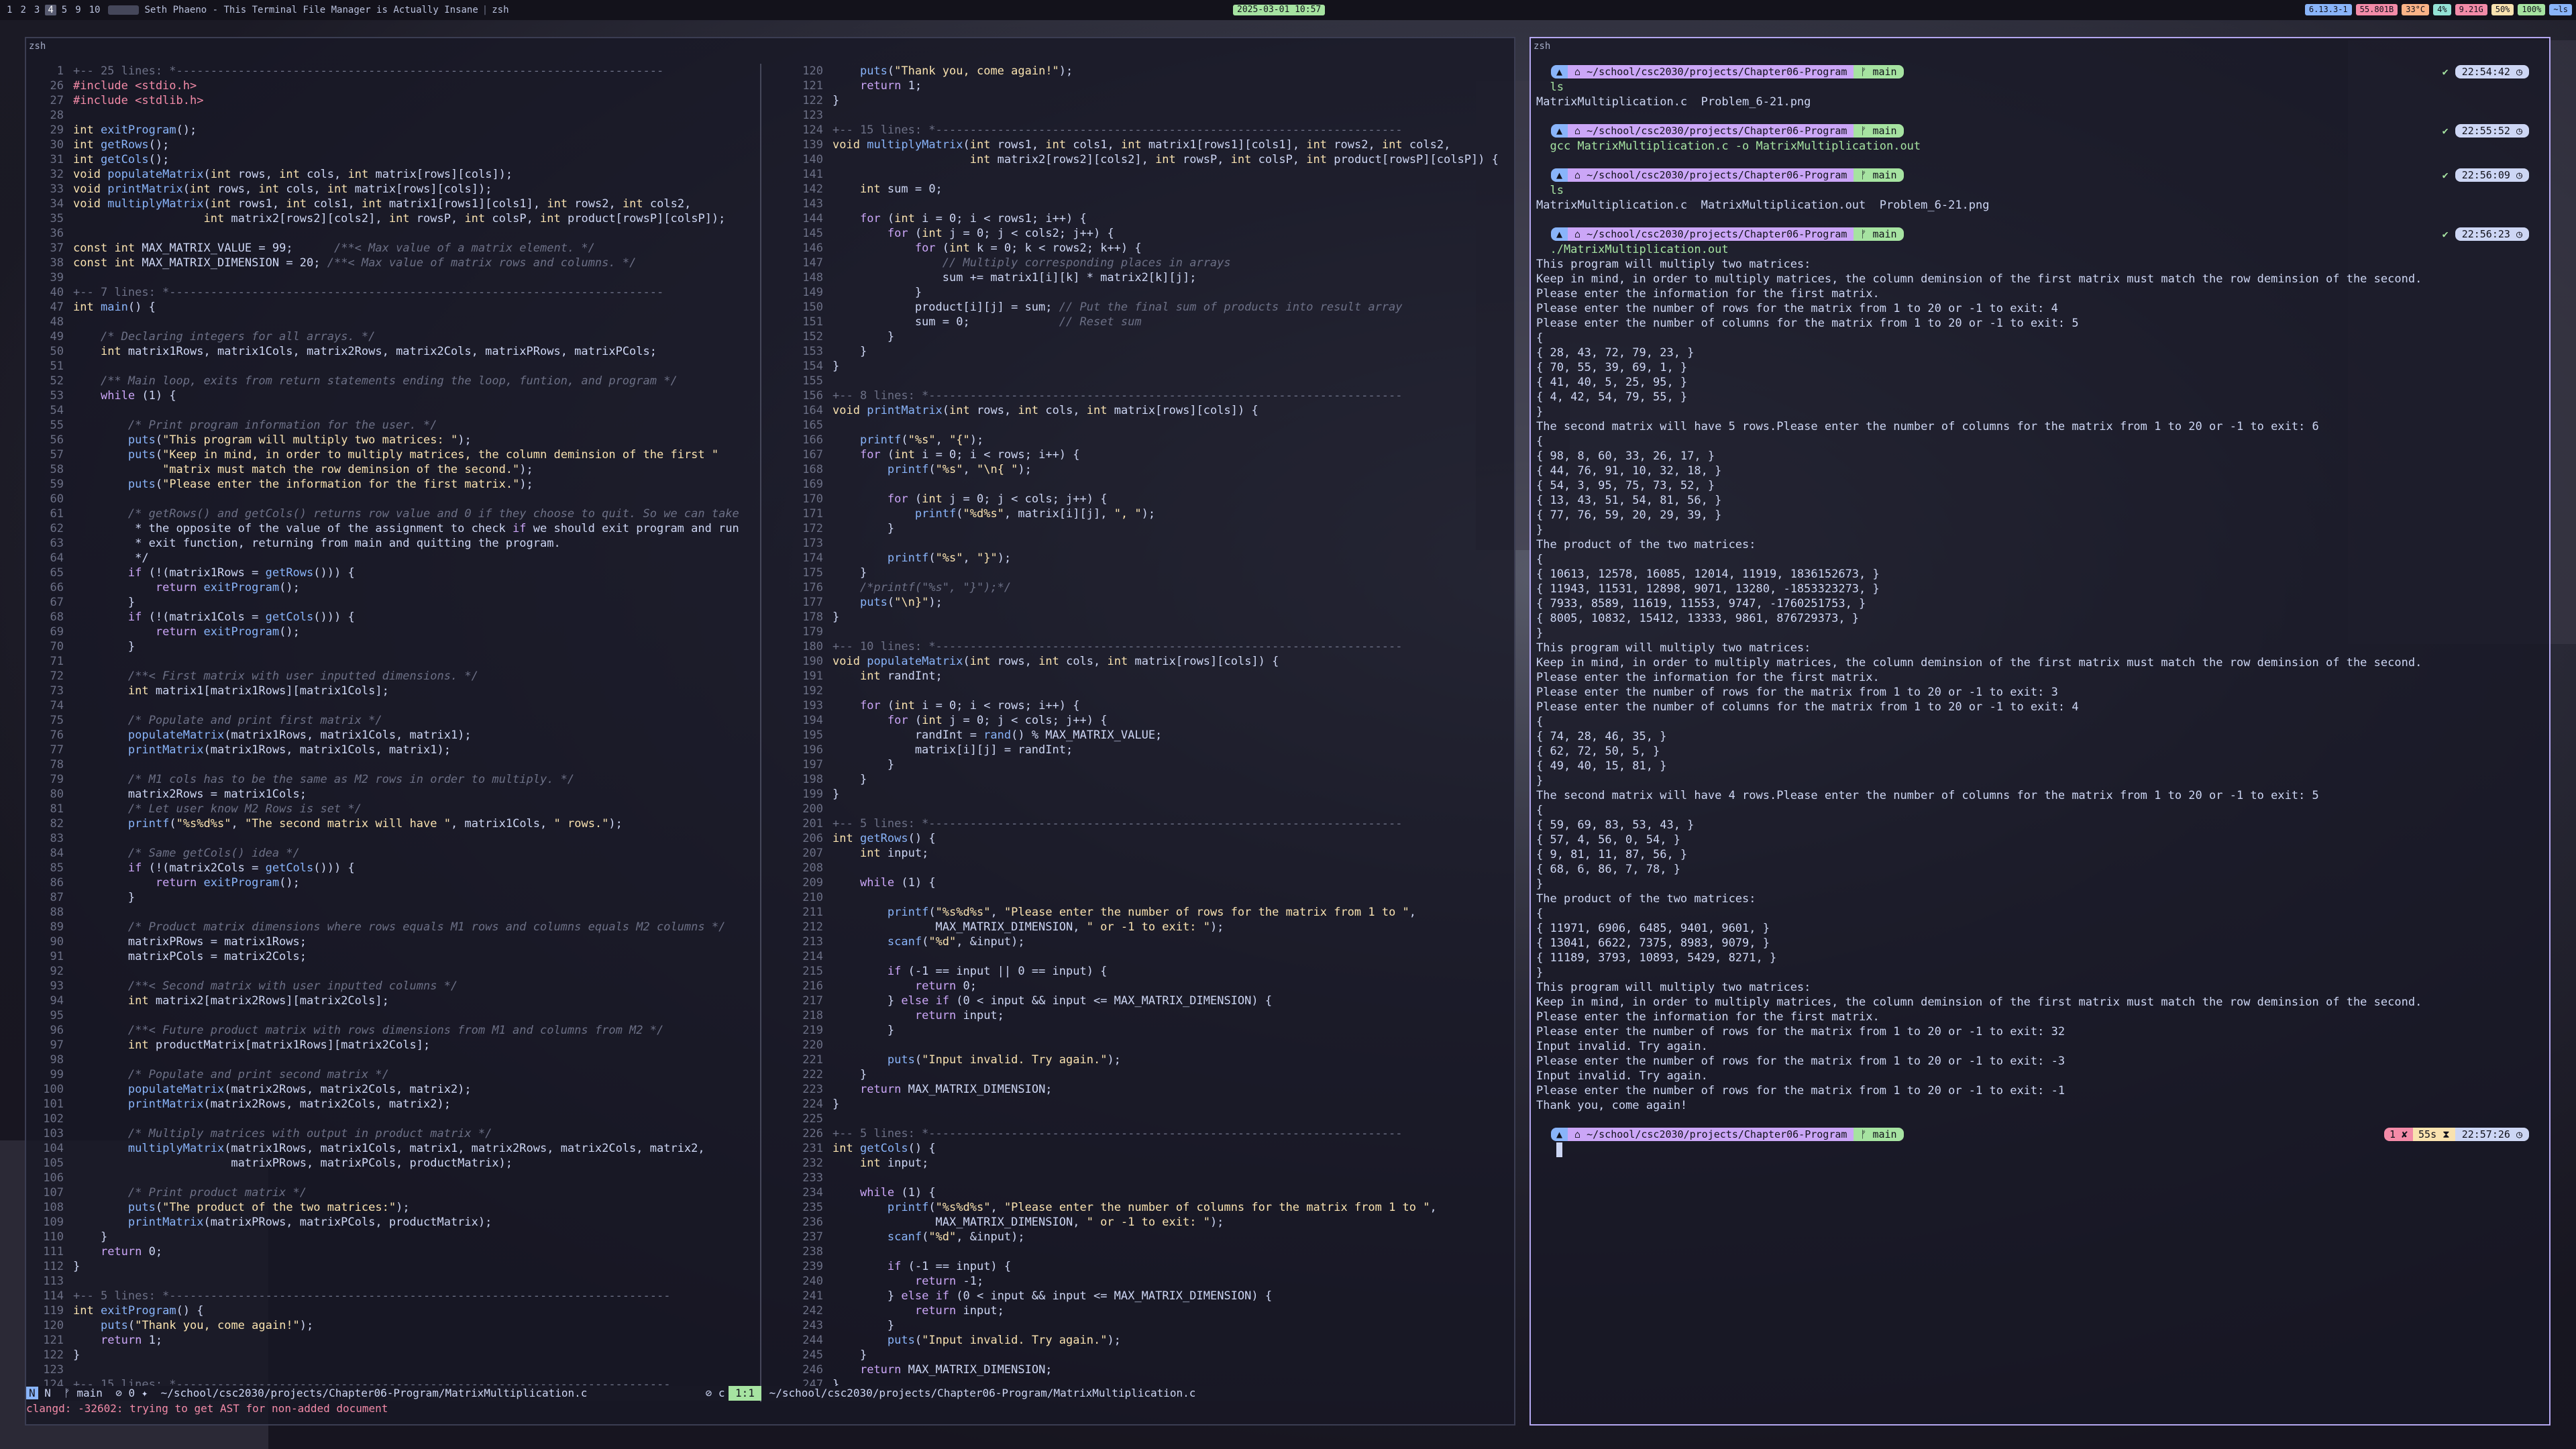  Describe the element at coordinates (1148, 233) in the screenshot. I see `code-line: 145 for (int j = 0; j < cols2; j++) {` at that location.